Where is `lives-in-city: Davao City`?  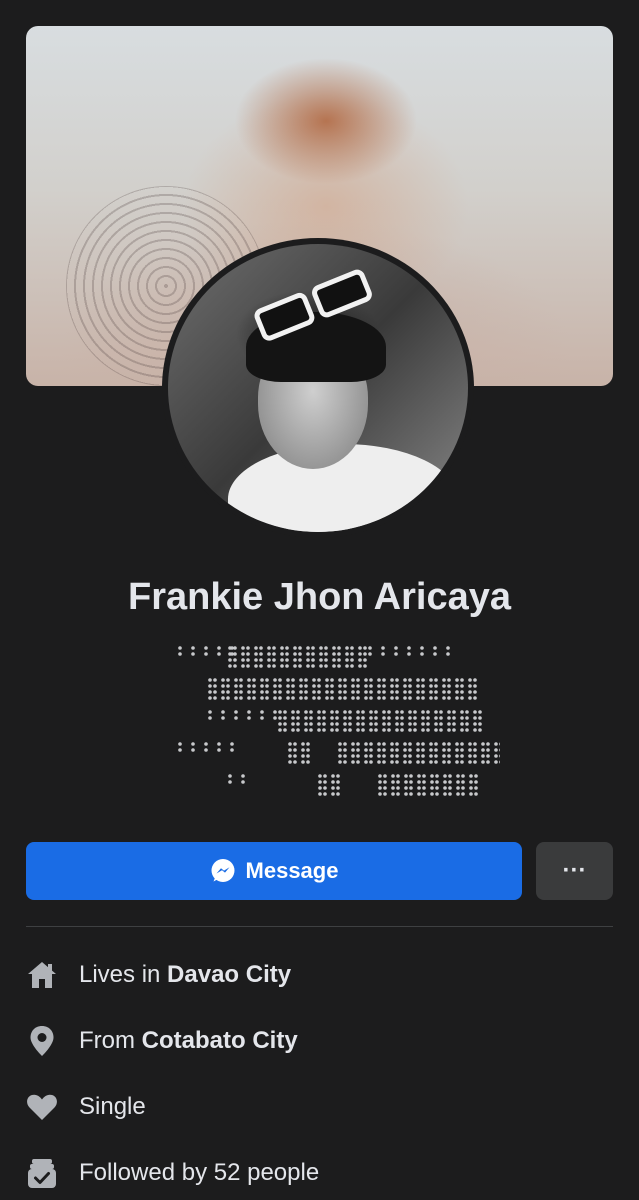
lives-in-city: Davao City is located at coordinates (229, 975).